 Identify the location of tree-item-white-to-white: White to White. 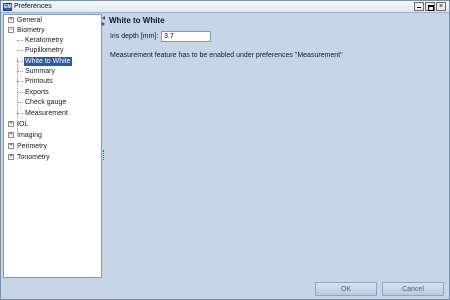
(52, 61).